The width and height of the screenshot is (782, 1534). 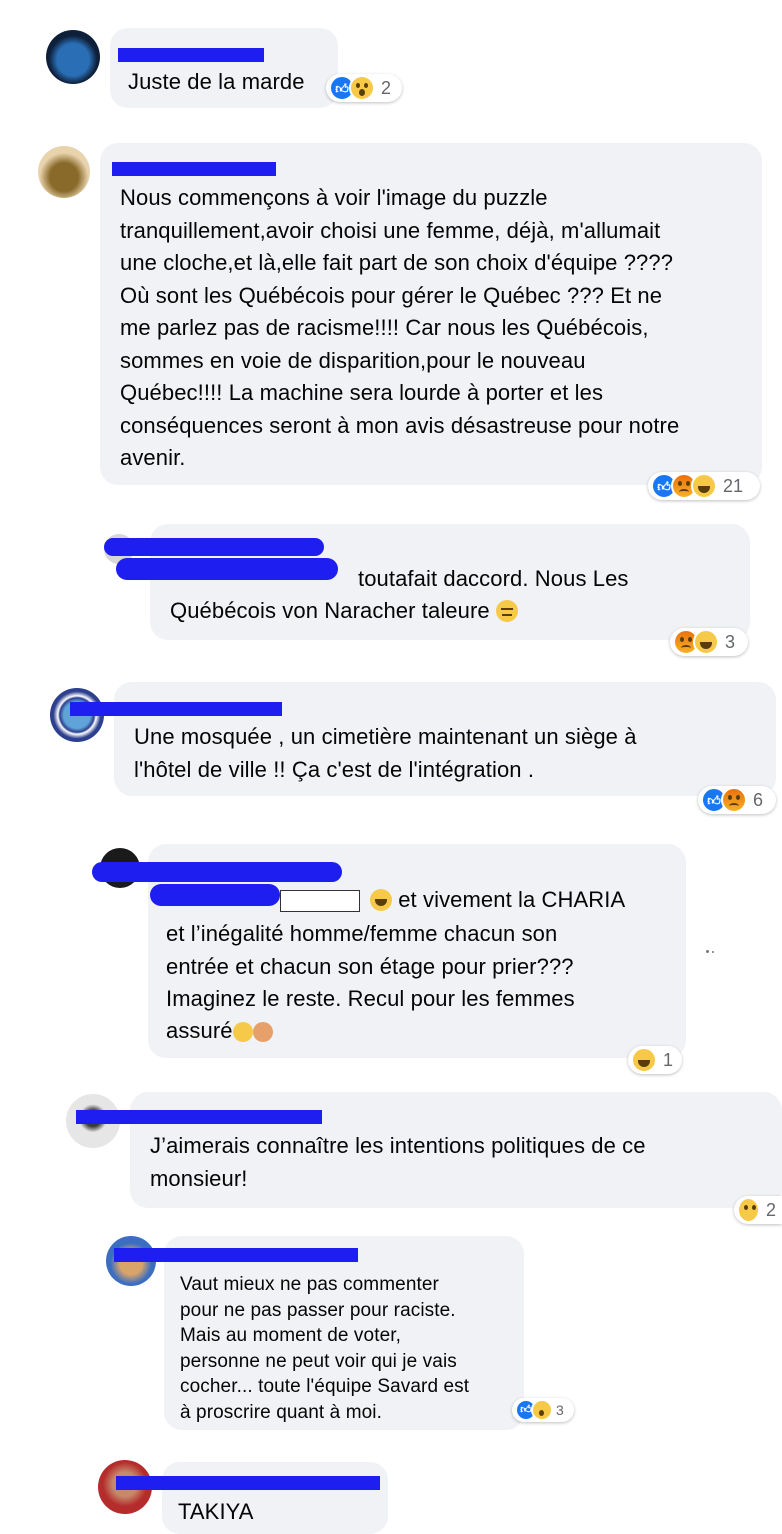 I want to click on comment-text: Québécois von Naracher taleure, so click(x=344, y=611).